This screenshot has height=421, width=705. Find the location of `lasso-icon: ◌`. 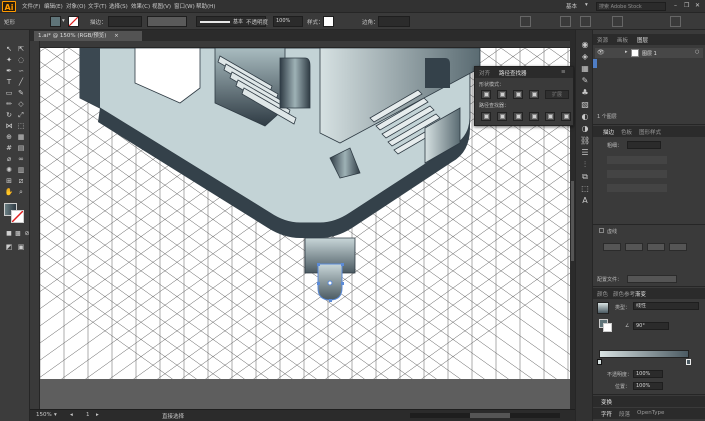

lasso-icon: ◌ is located at coordinates (21, 60).